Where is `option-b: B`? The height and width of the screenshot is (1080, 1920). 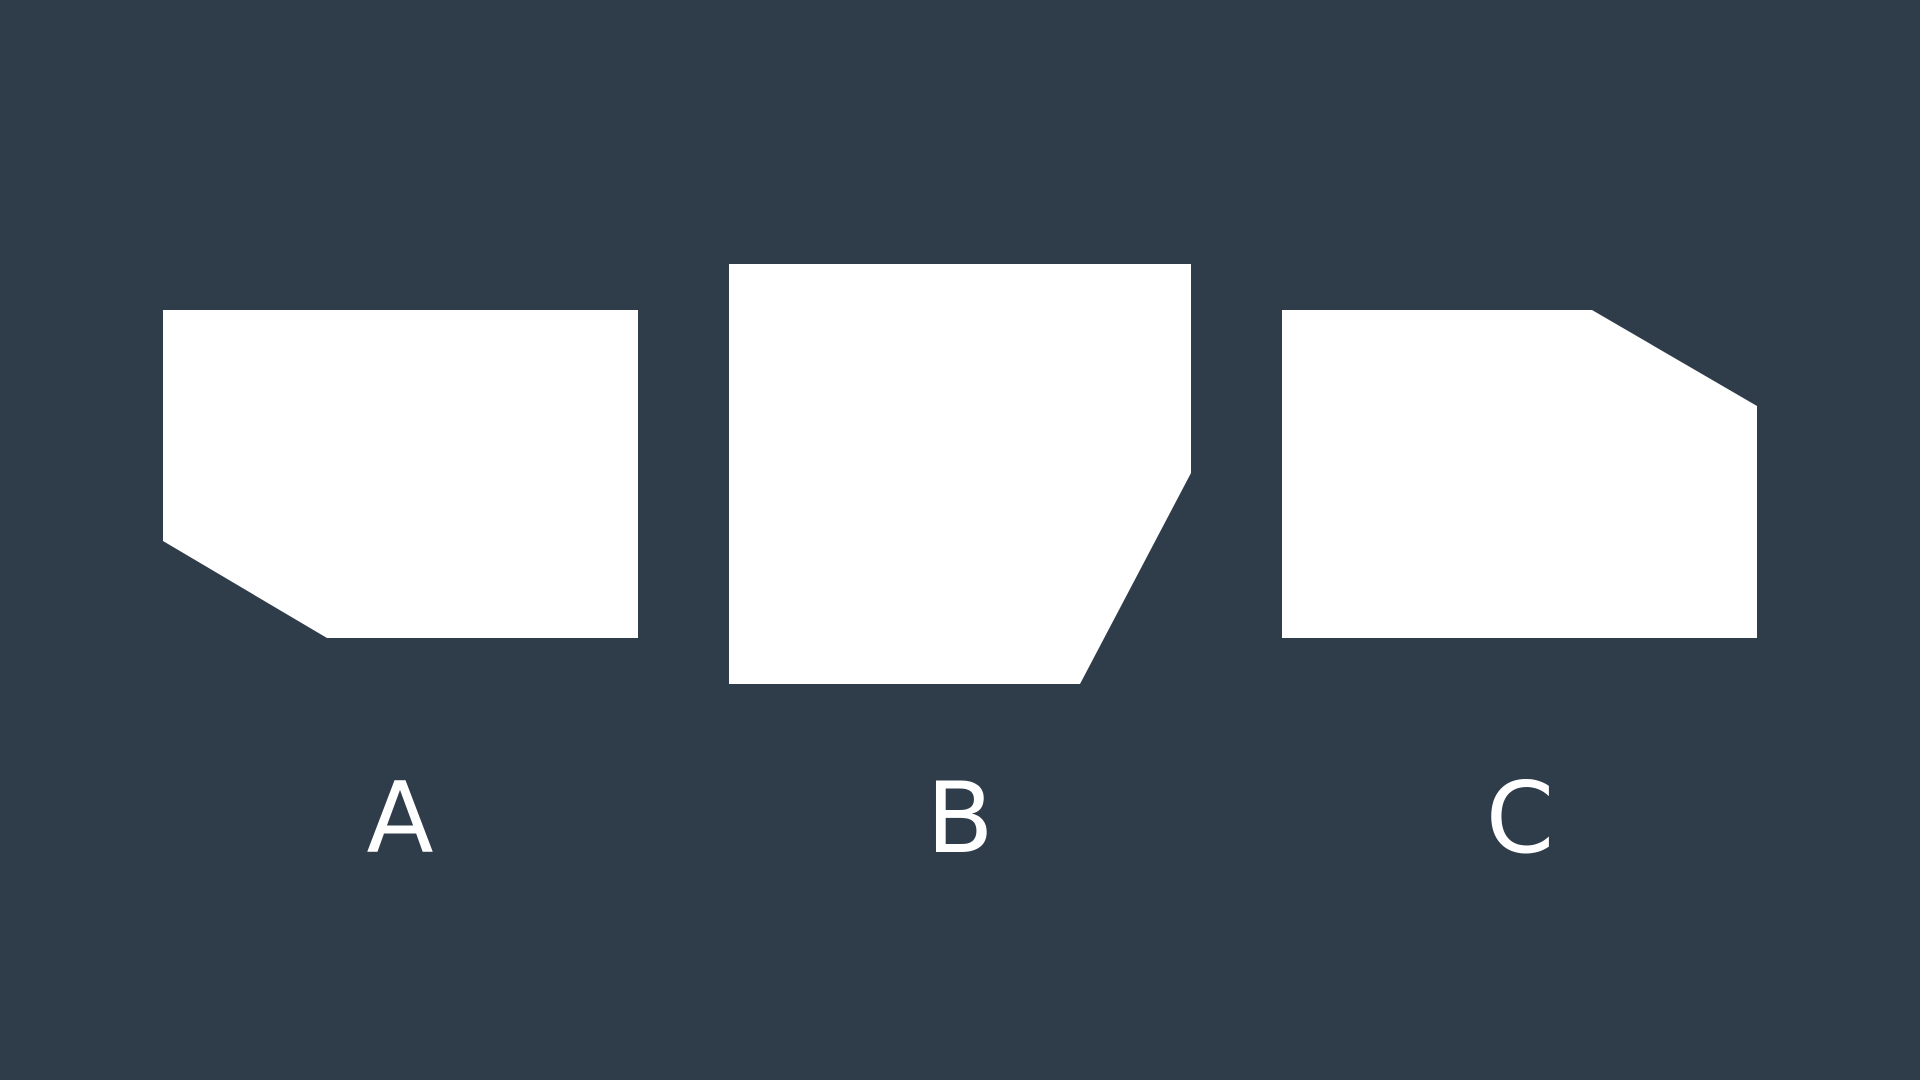
option-b: B is located at coordinates (960, 570).